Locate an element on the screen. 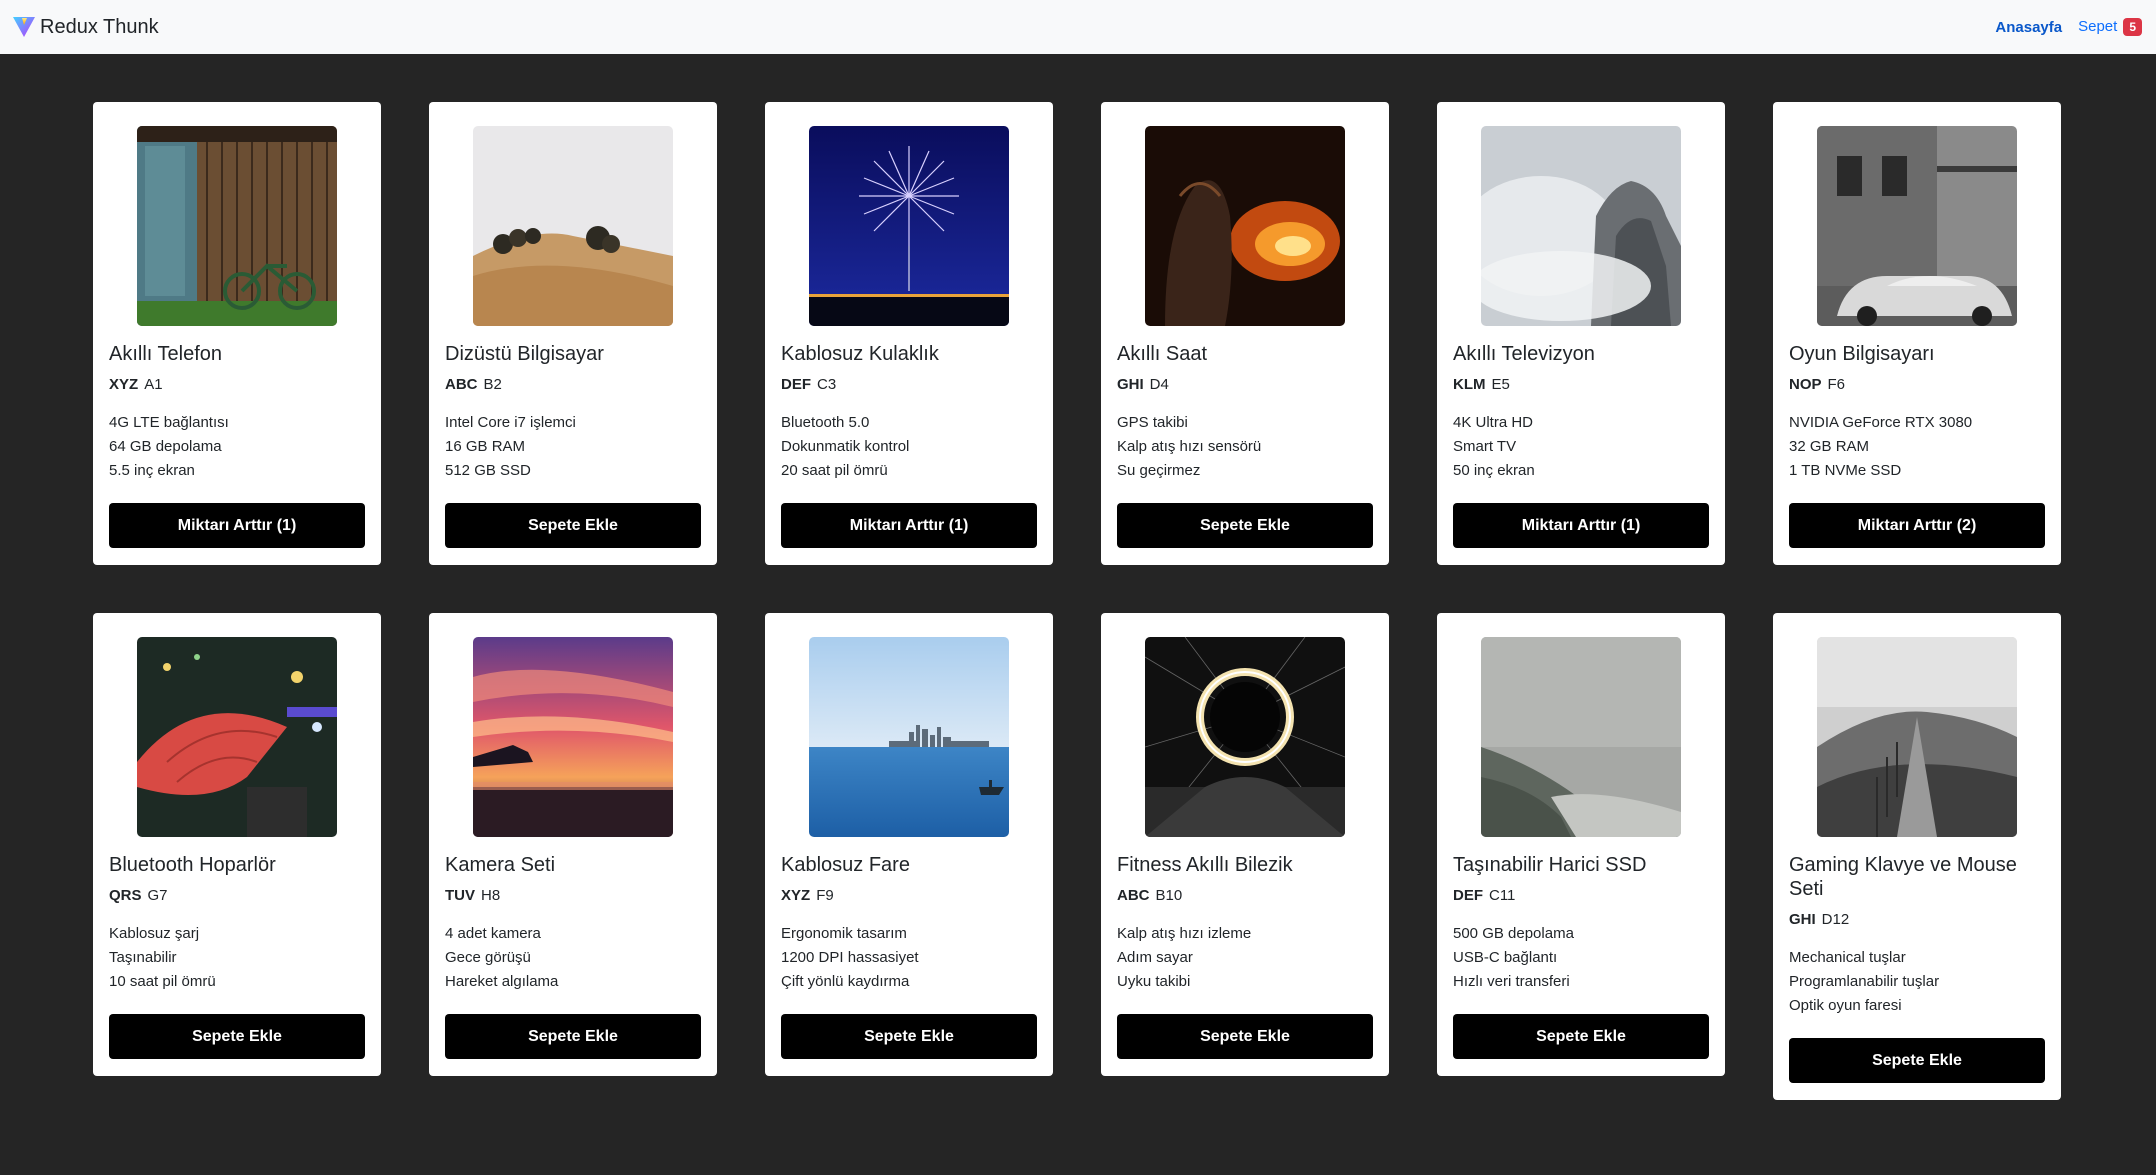 This screenshot has height=1175, width=2156. feature-item: 10 saat pil ömrü is located at coordinates (162, 981).